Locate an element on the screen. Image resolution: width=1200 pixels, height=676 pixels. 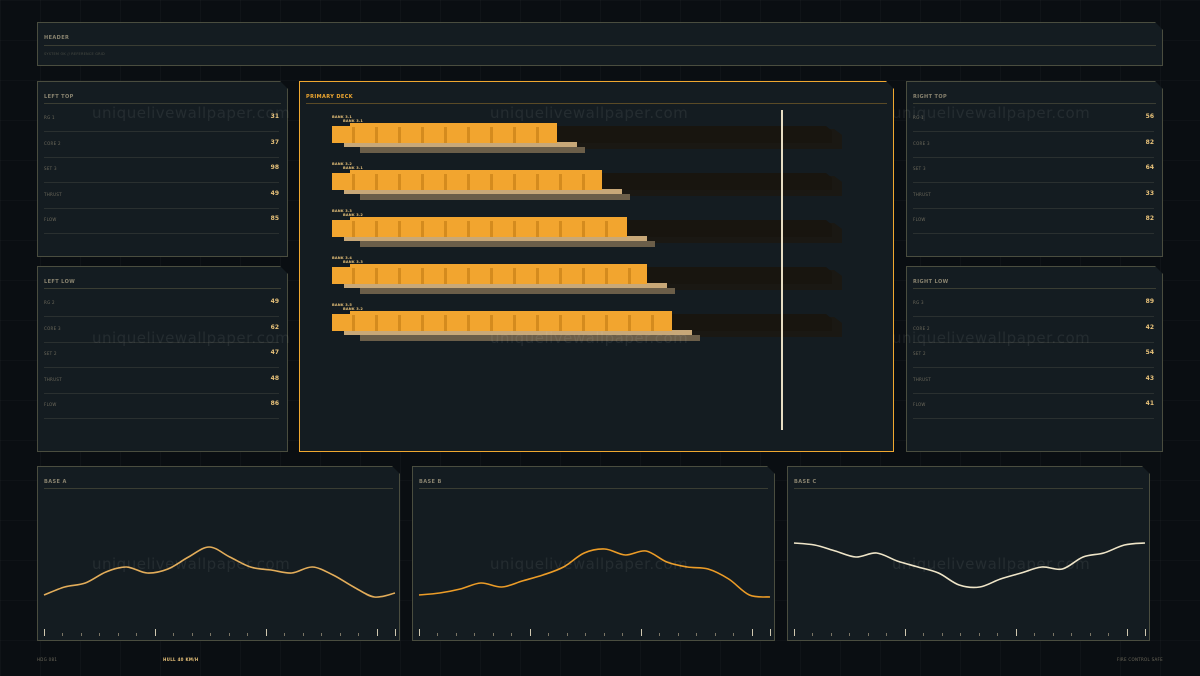
stat-row: RG 3 89 is located at coordinates (1033, 304).